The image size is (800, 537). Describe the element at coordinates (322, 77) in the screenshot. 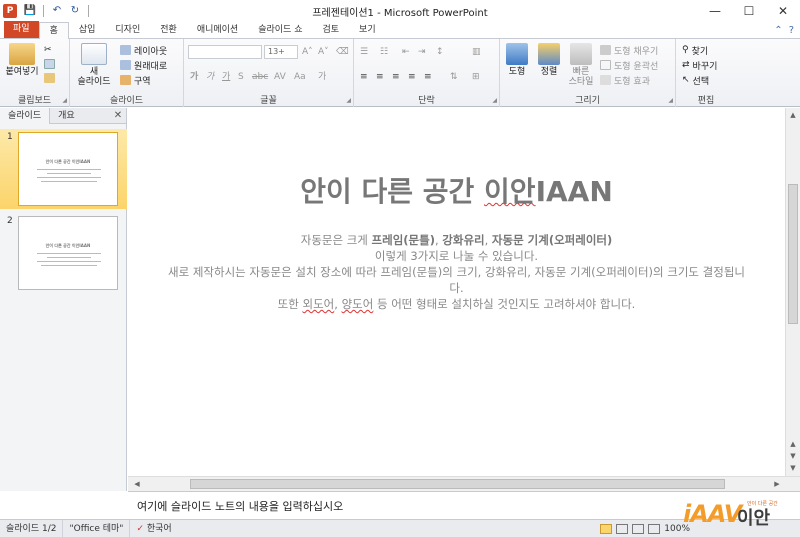

I see `font-color-icon: 가` at that location.